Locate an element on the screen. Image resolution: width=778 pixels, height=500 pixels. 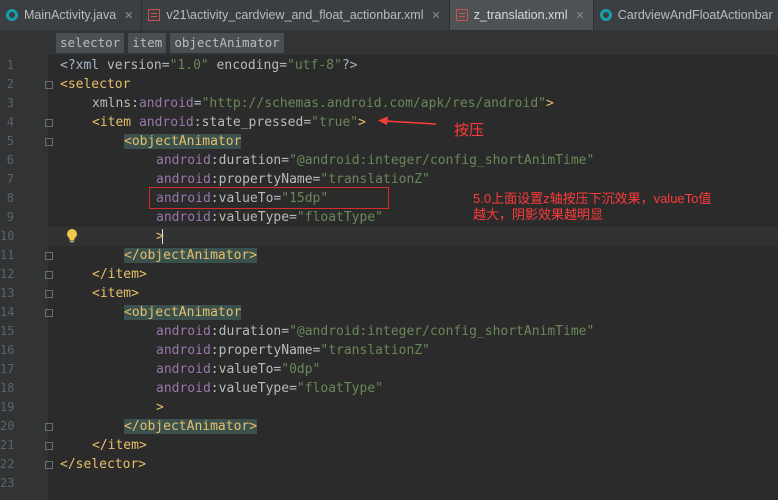
code-line-1: <?xml version="1.0" encoding="utf-8"?> is located at coordinates (209, 65).